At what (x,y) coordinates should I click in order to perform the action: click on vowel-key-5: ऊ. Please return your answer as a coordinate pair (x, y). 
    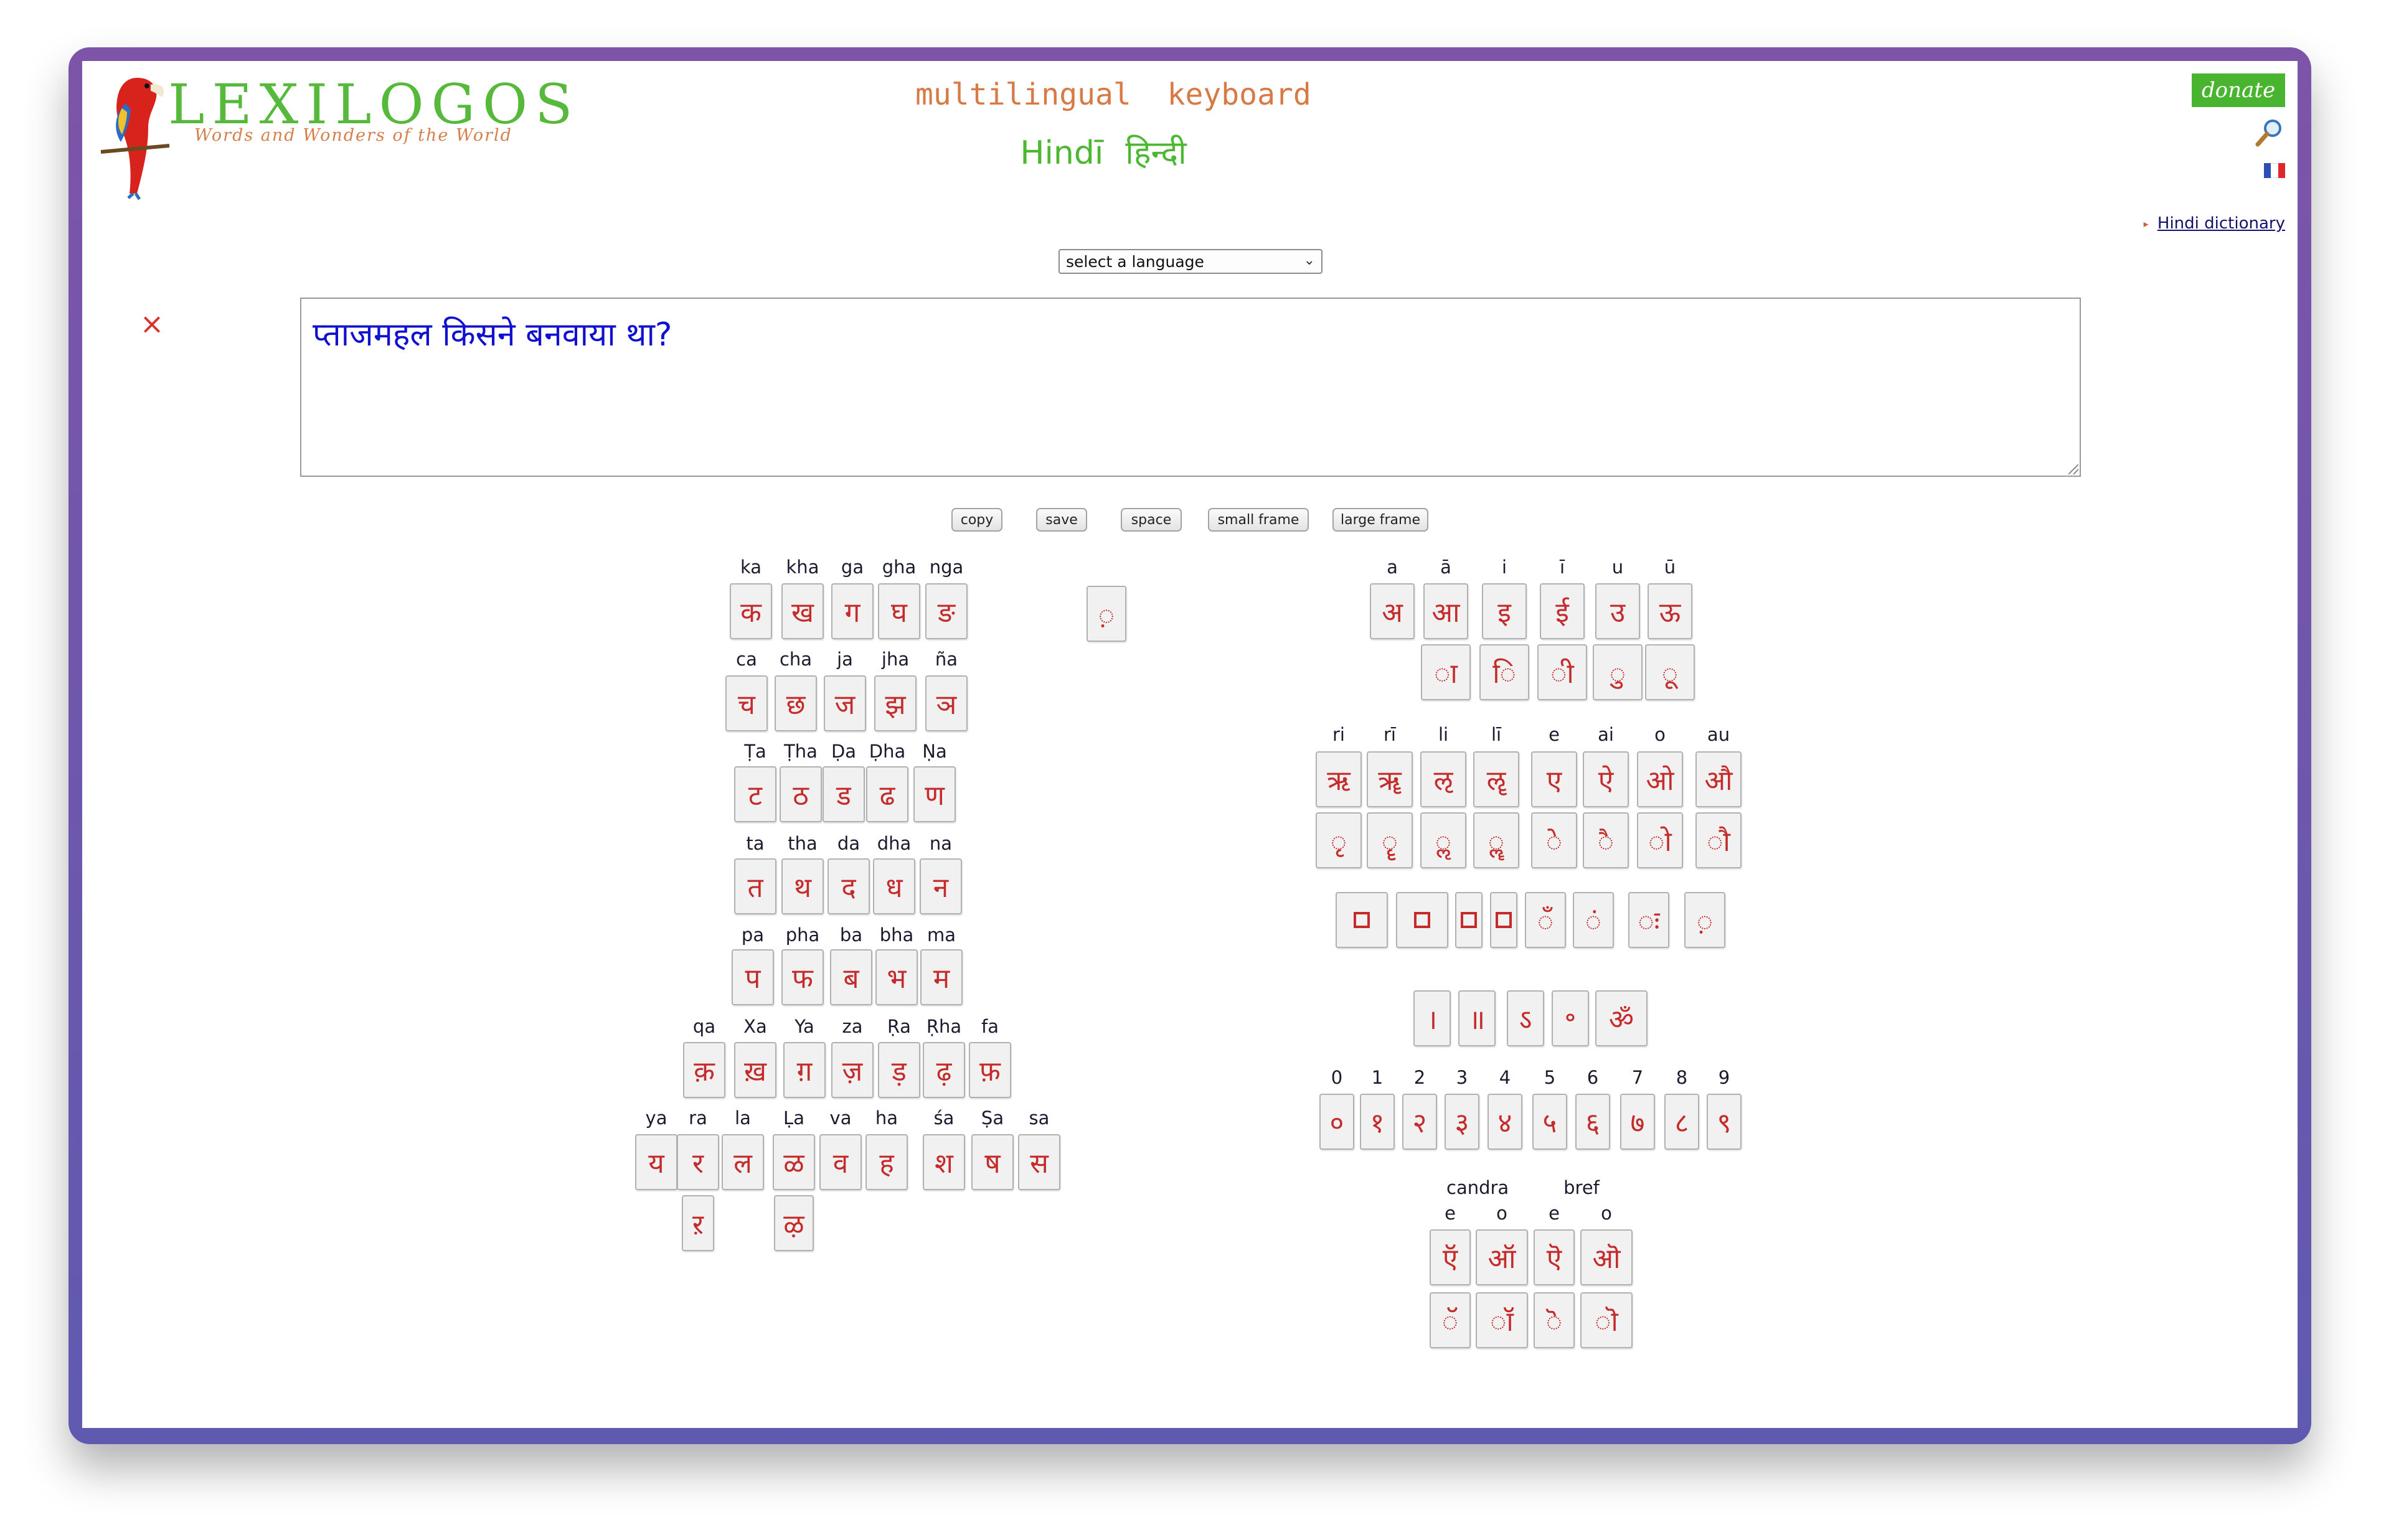
    Looking at the image, I should click on (1670, 611).